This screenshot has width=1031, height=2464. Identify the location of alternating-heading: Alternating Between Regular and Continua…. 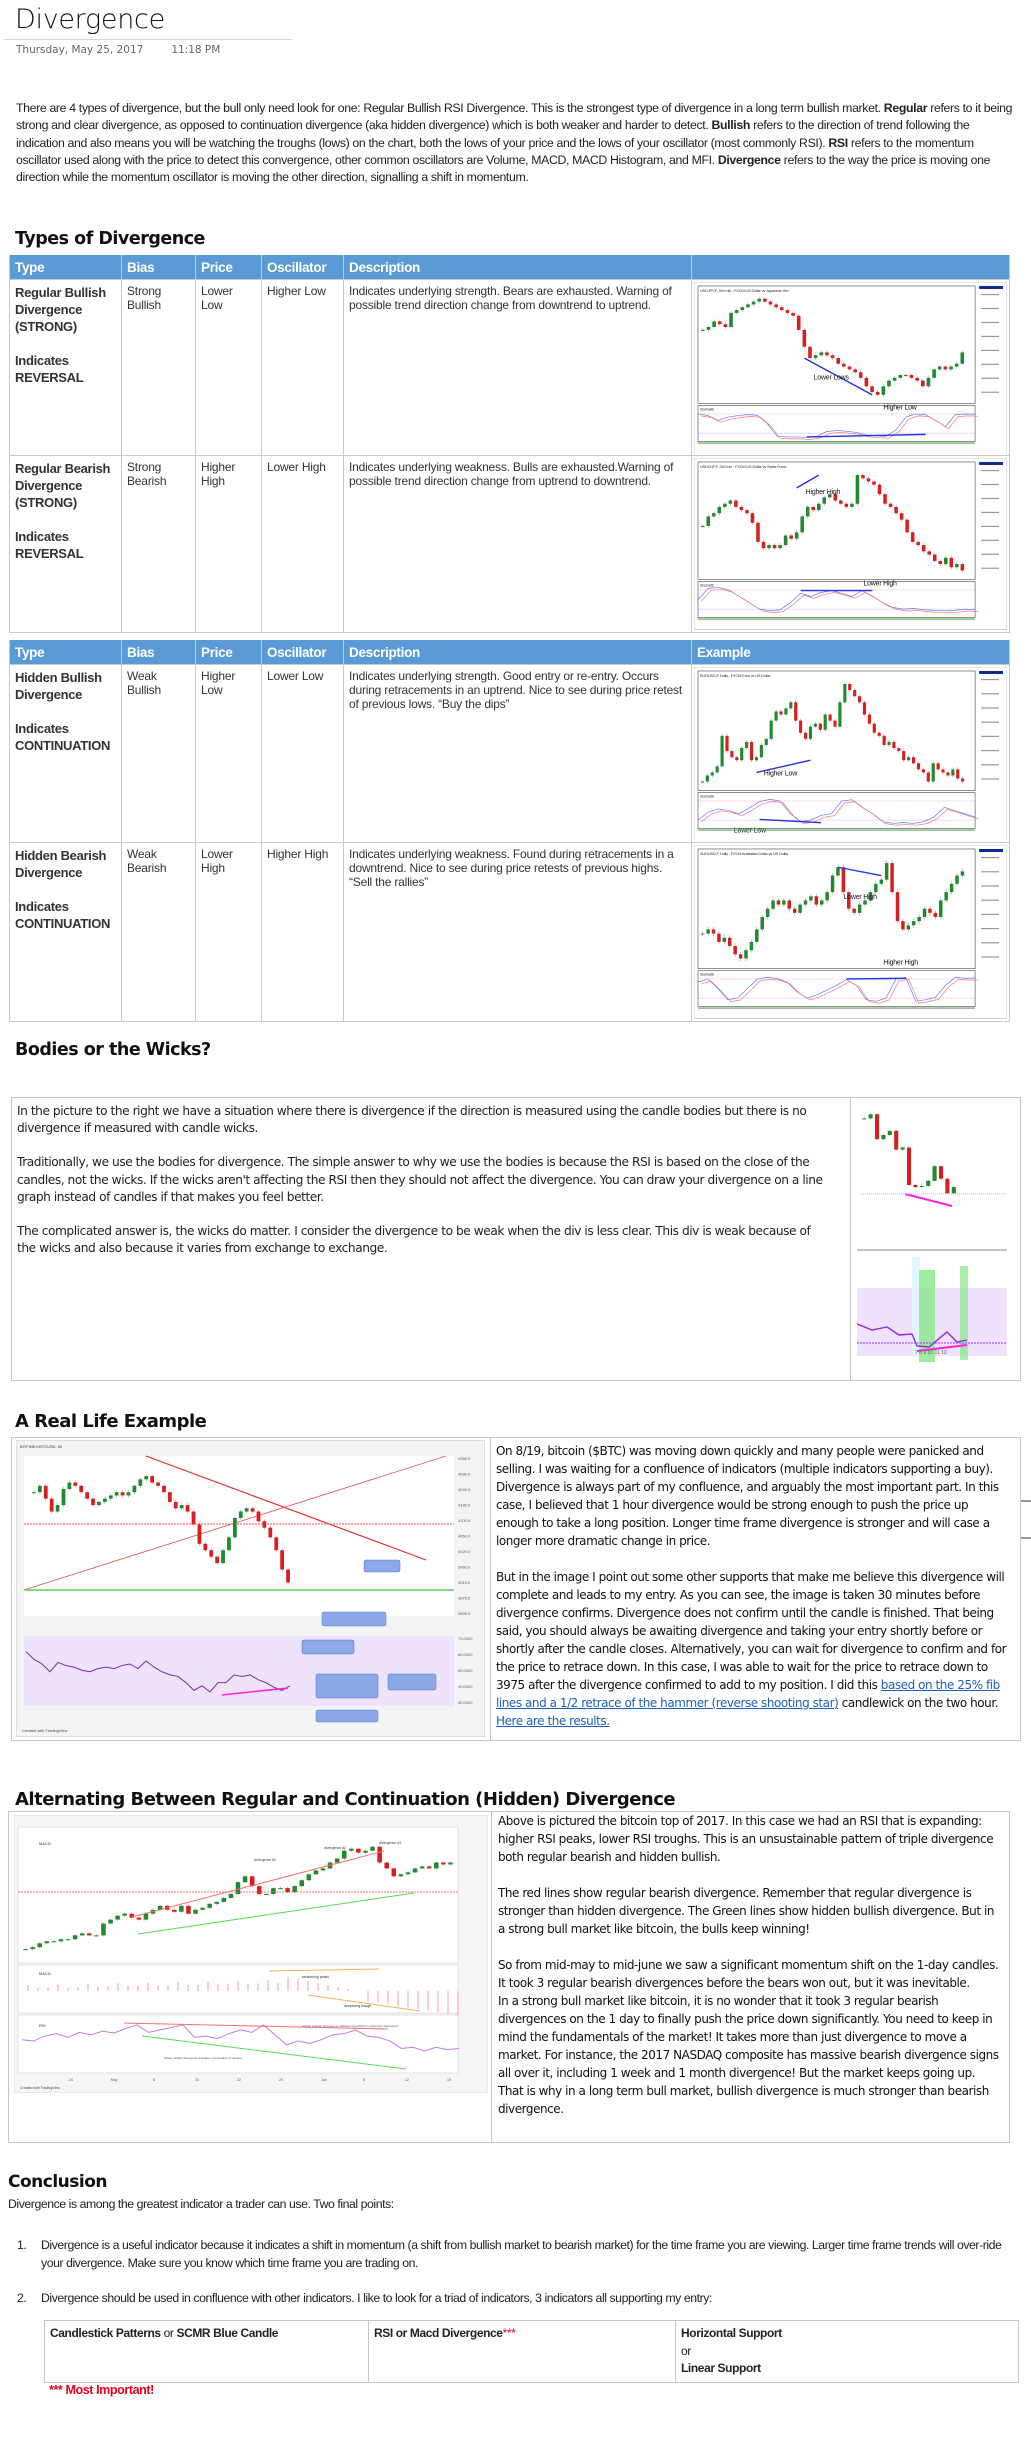
(345, 1799).